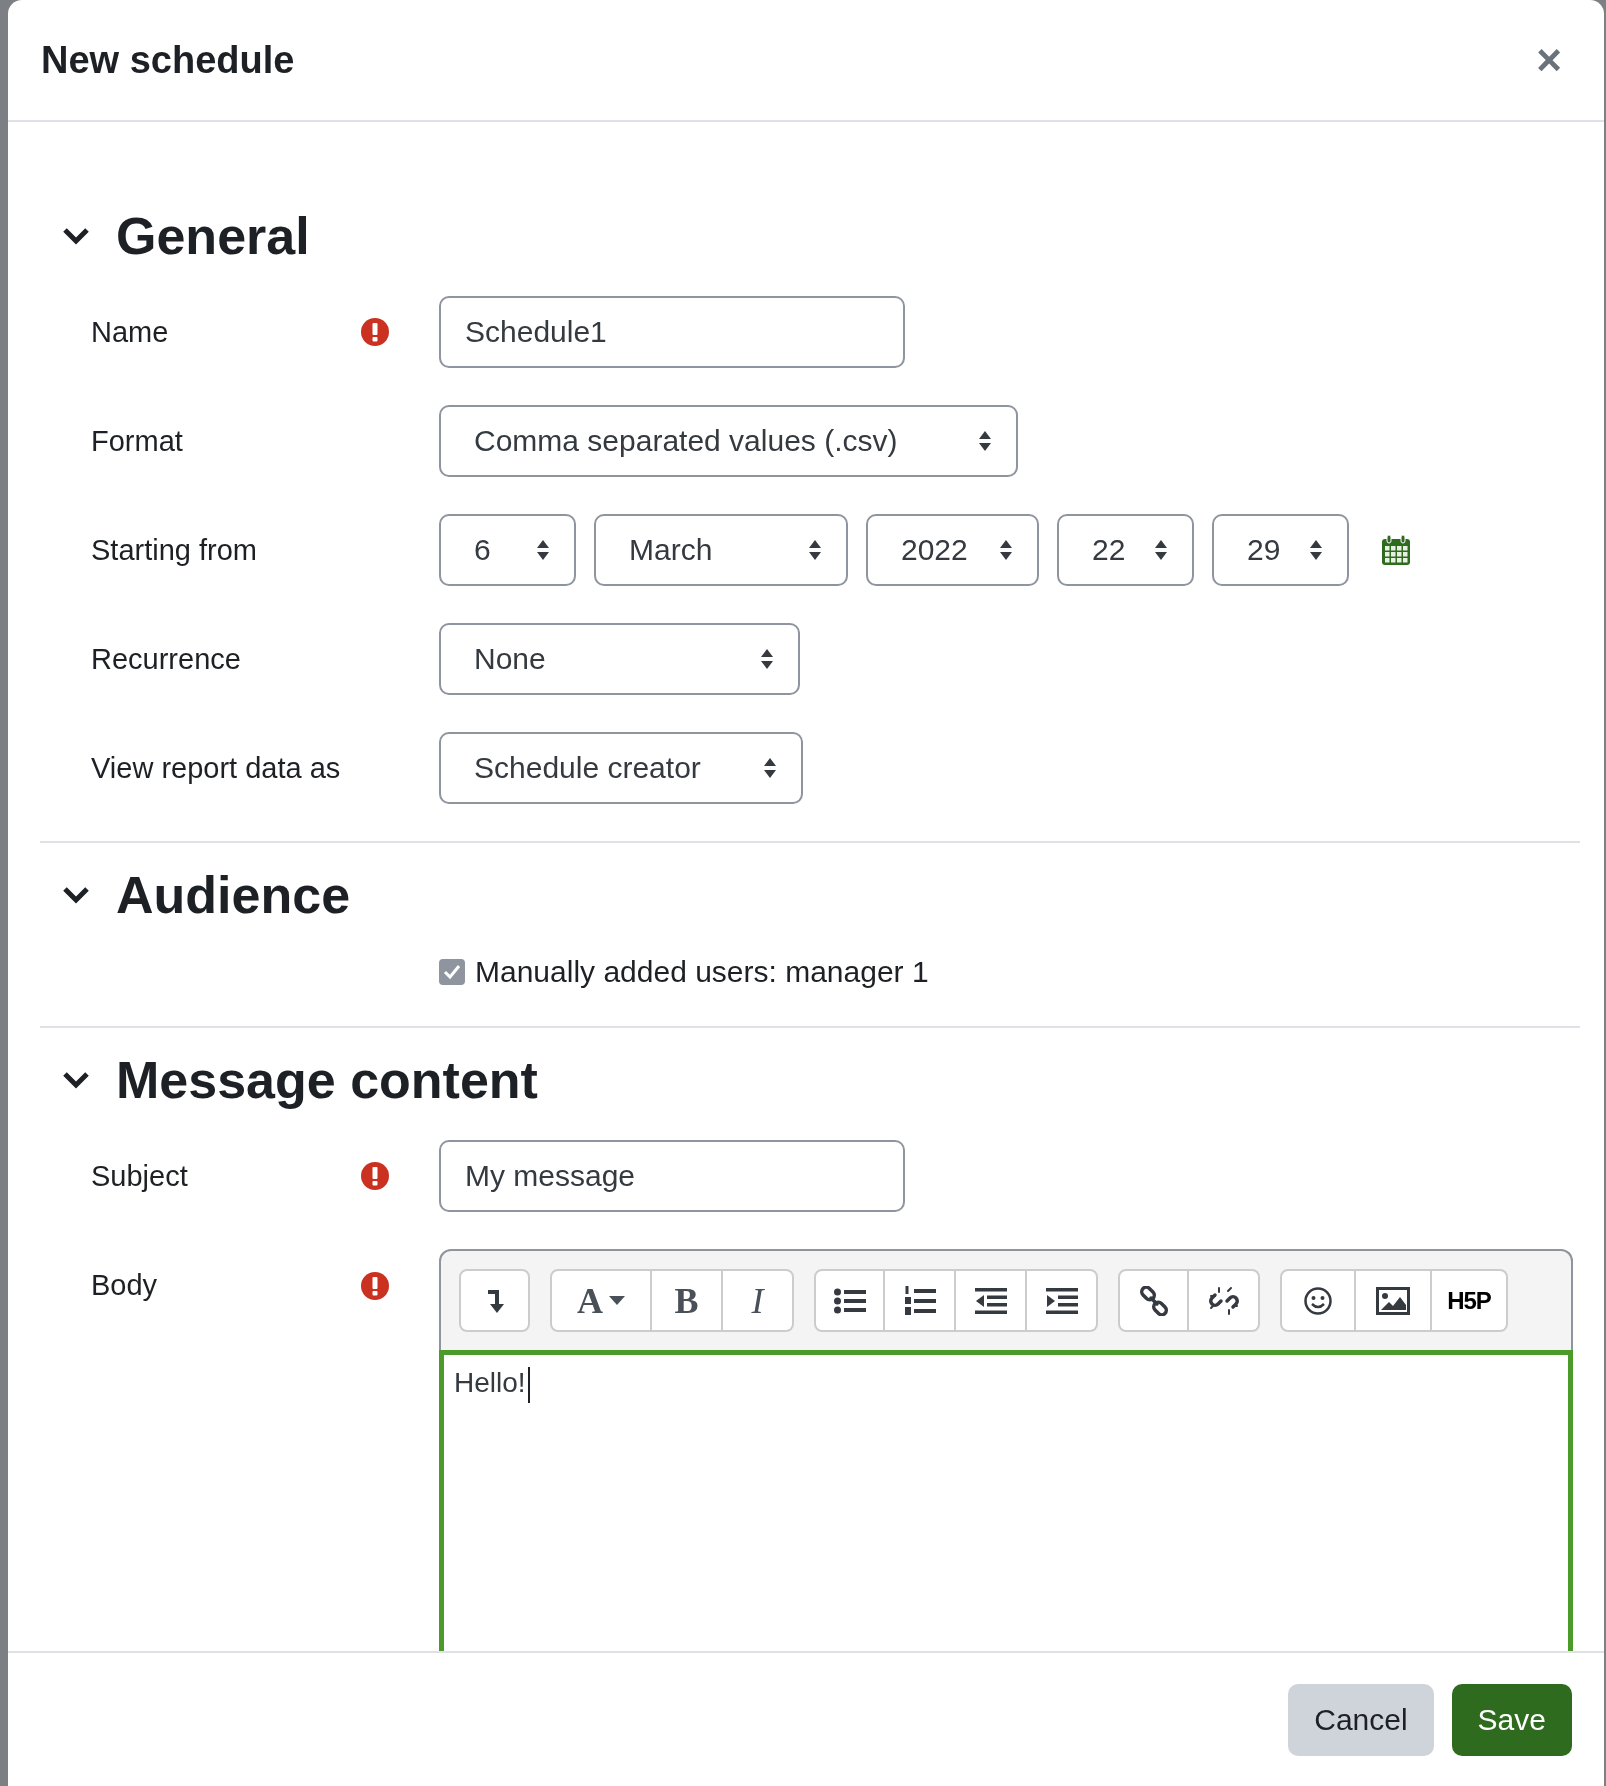 This screenshot has height=1786, width=1606. I want to click on text-field: My message, so click(672, 1176).